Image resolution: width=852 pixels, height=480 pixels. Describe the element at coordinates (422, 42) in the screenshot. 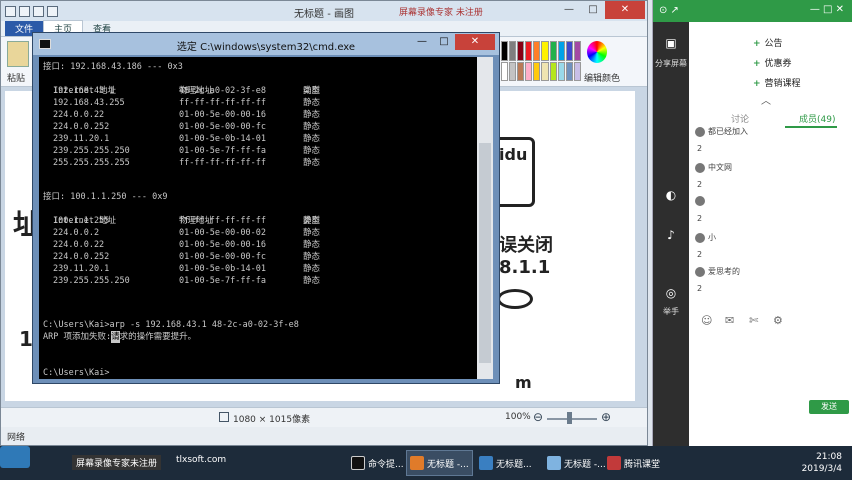

I see `cmd-minimize-button: —` at that location.